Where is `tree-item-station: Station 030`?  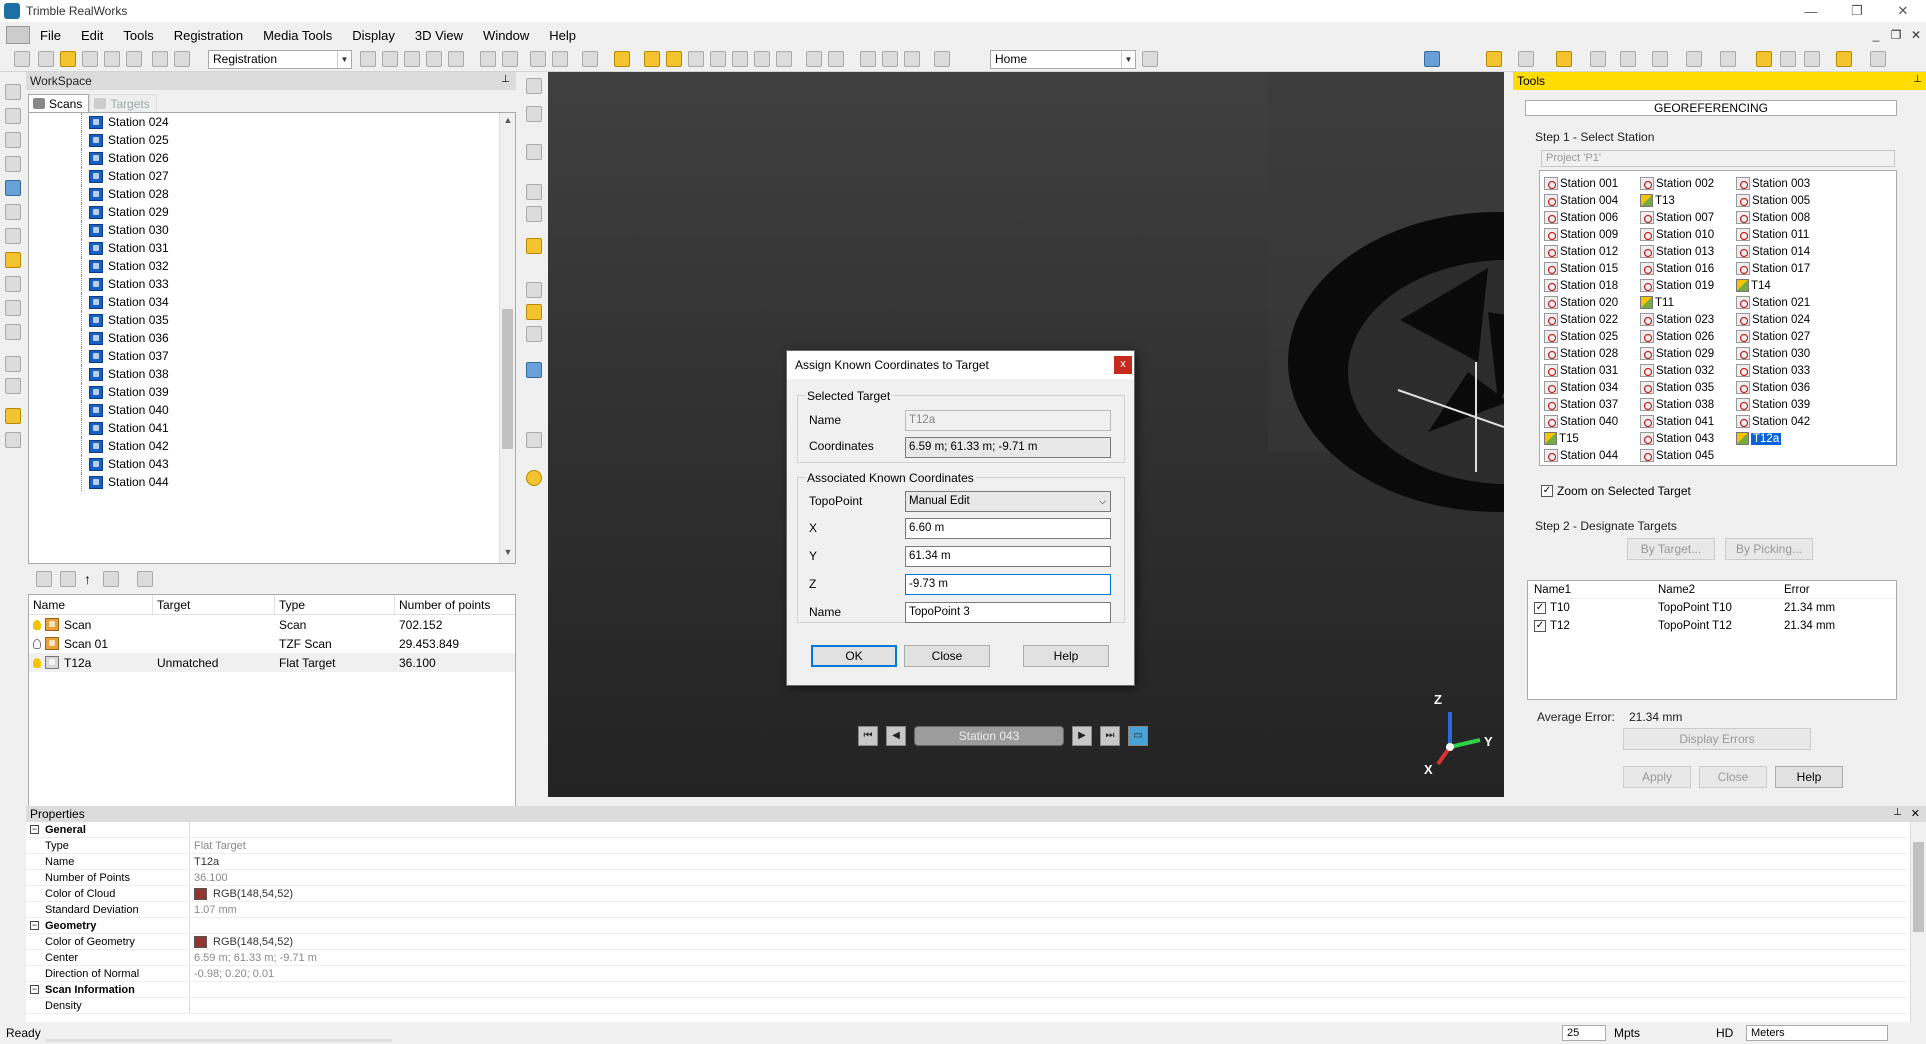
tree-item-station: Station 030 is located at coordinates (298, 230).